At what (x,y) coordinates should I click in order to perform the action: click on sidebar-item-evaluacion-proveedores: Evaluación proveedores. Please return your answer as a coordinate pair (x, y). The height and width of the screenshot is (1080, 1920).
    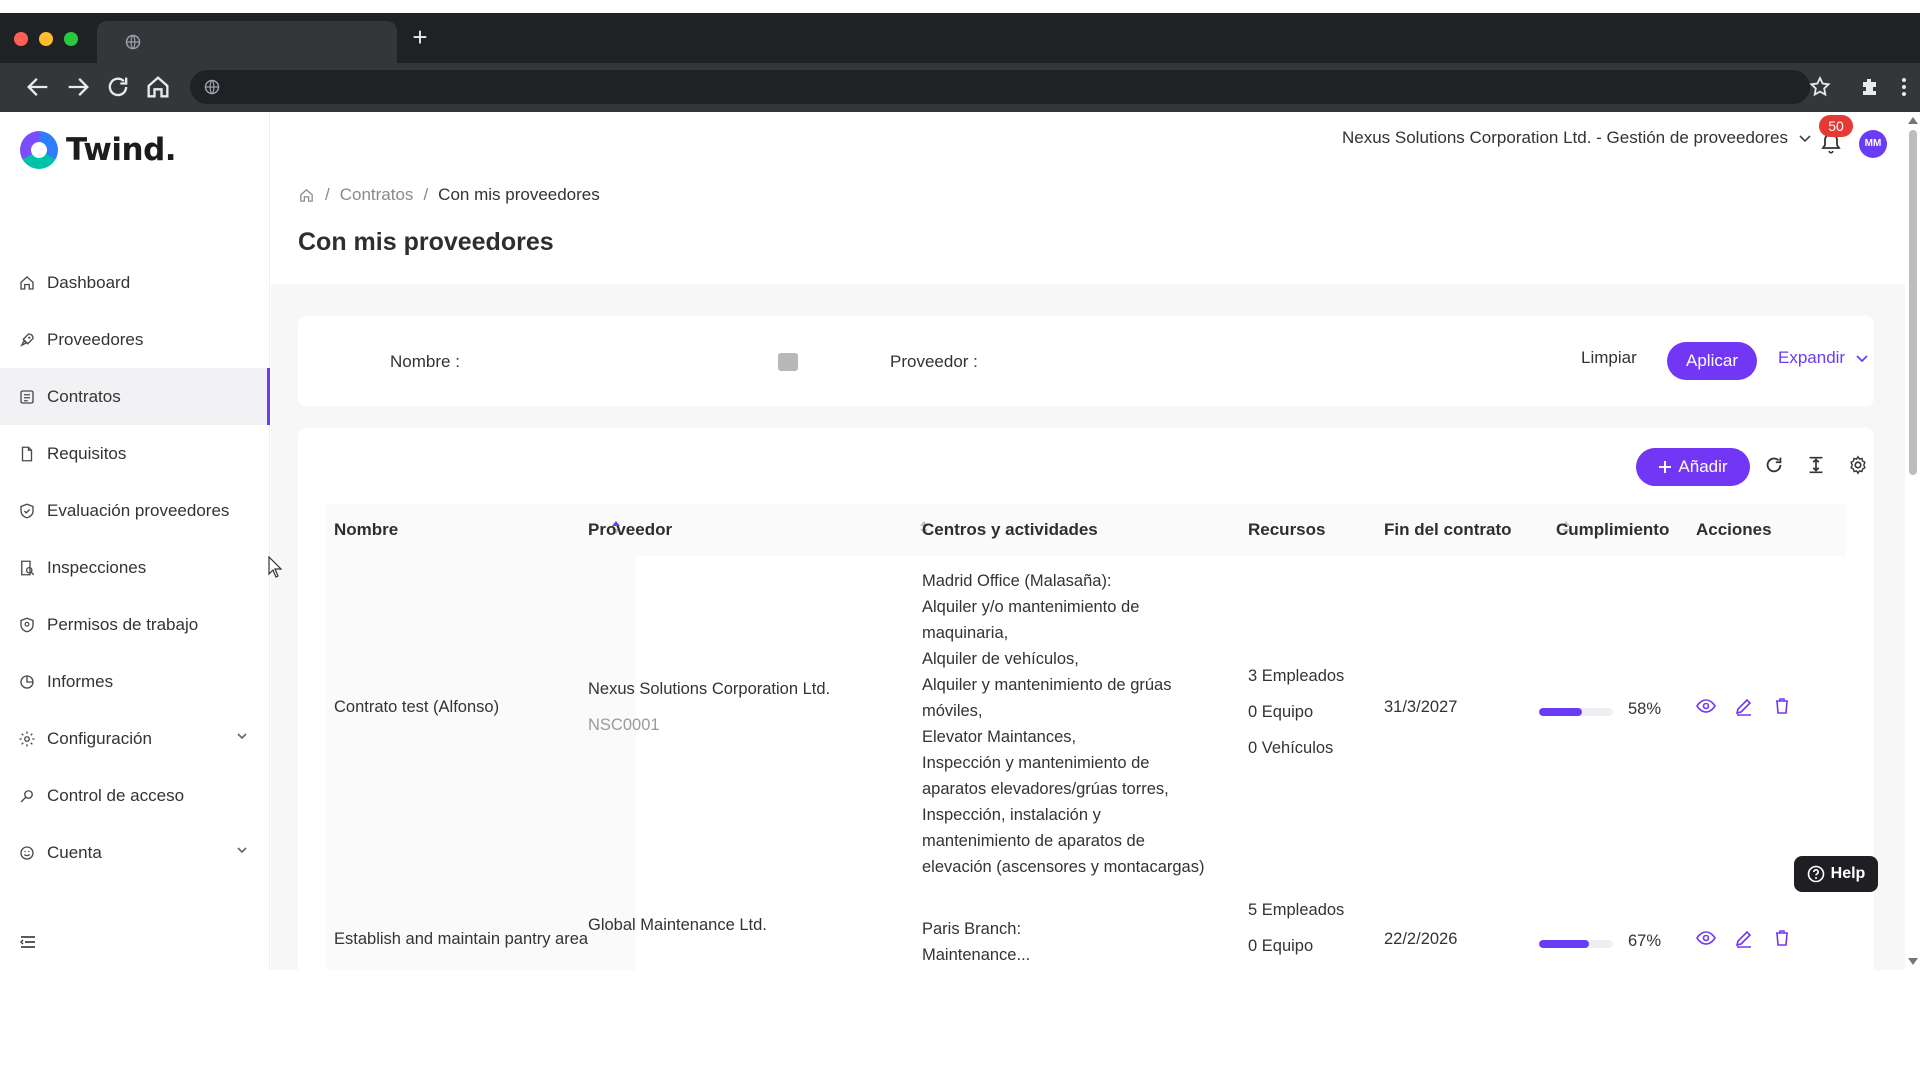
    Looking at the image, I should click on (135, 510).